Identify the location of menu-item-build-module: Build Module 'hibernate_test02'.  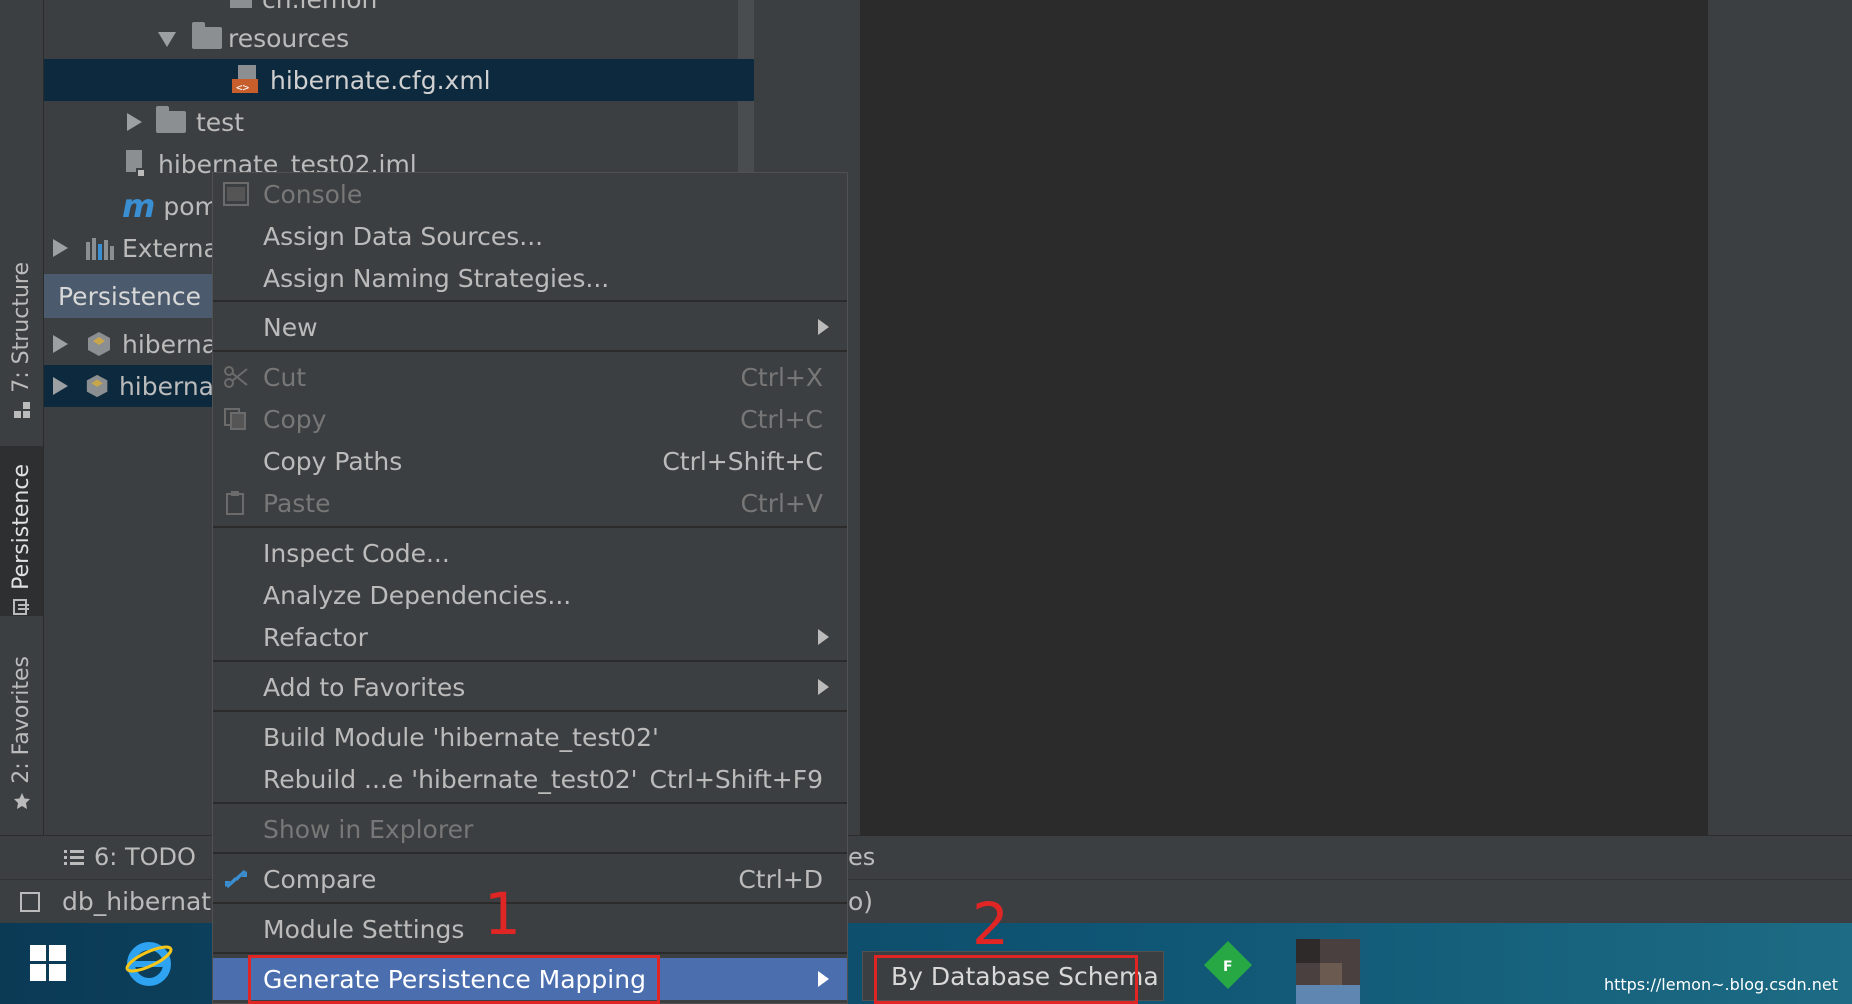
(530, 737).